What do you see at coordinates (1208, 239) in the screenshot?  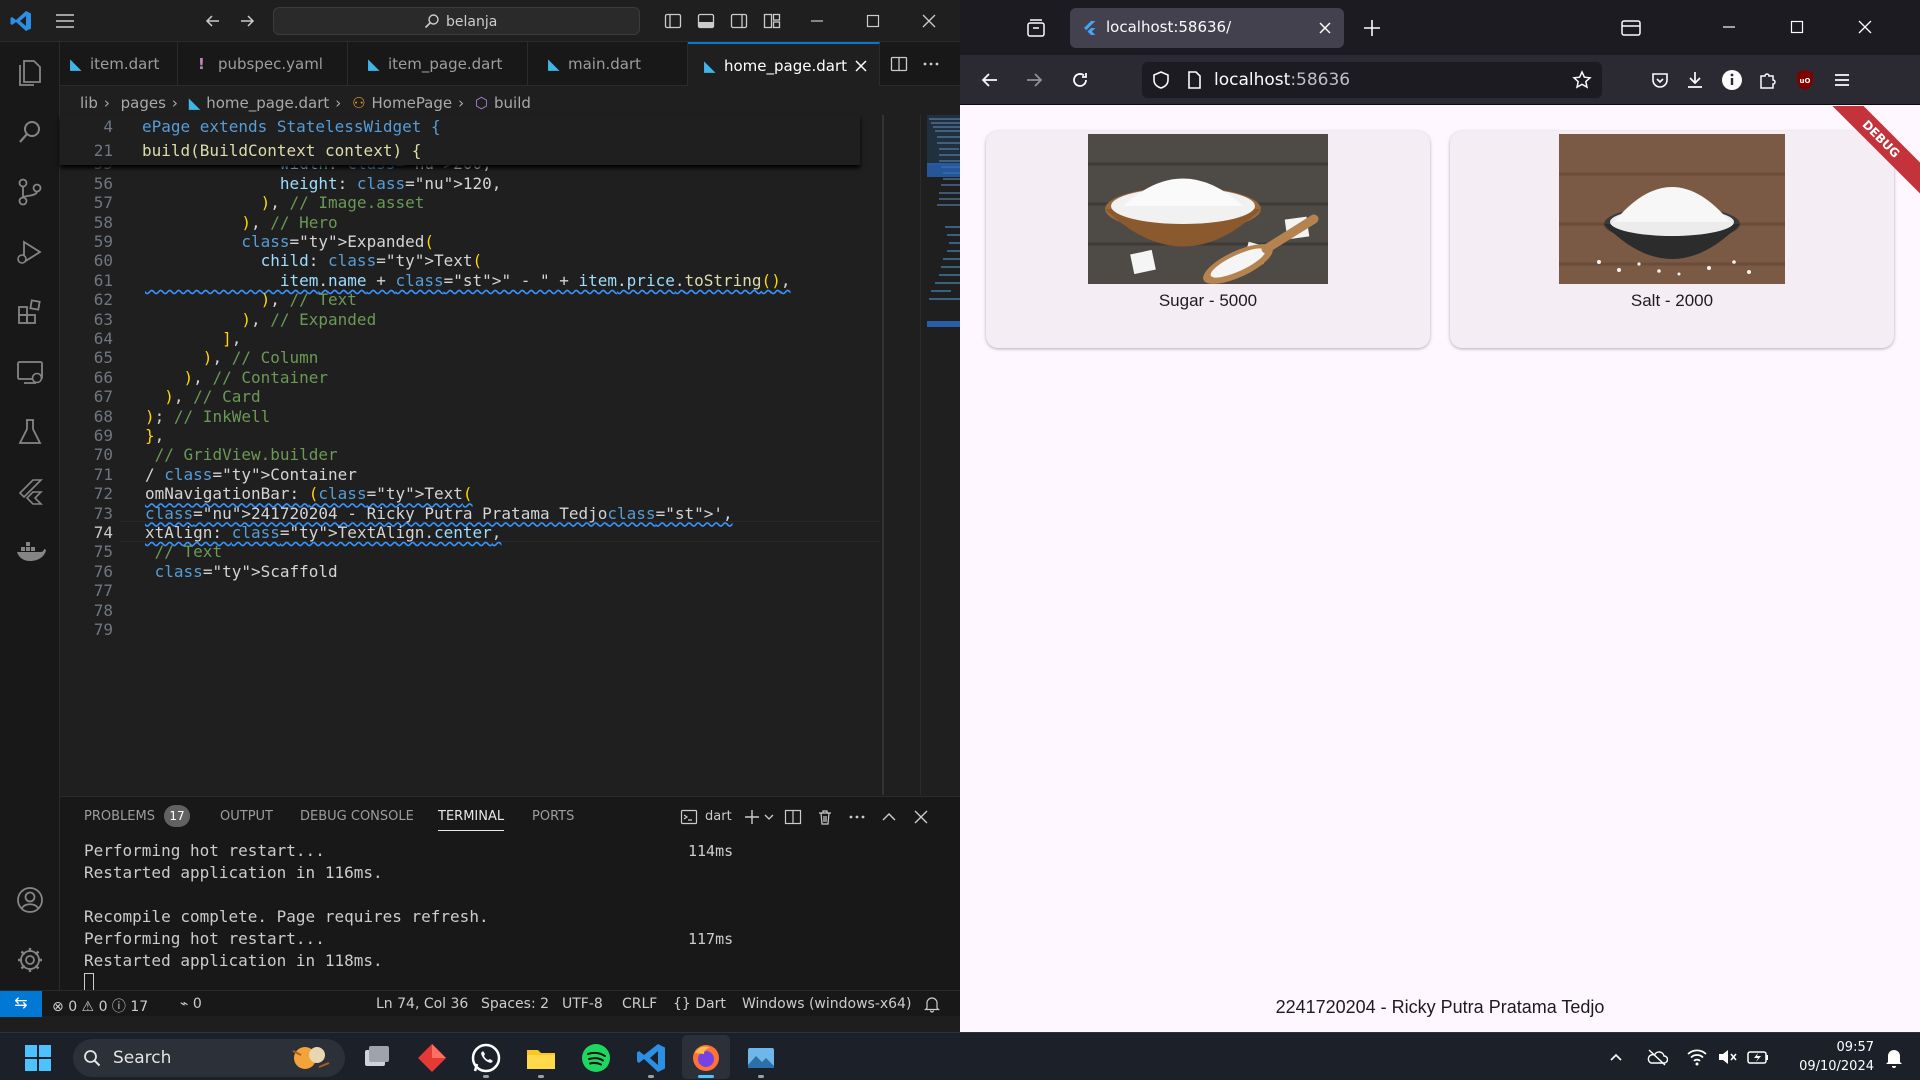 I see `product-card-sugar: Sugar - 5000` at bounding box center [1208, 239].